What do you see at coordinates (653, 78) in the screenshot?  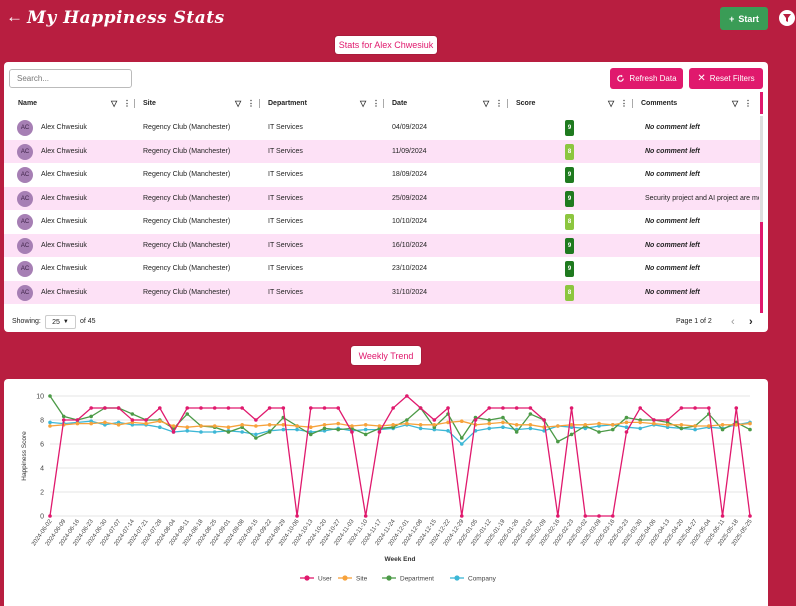 I see `refresh-label: Refresh Data` at bounding box center [653, 78].